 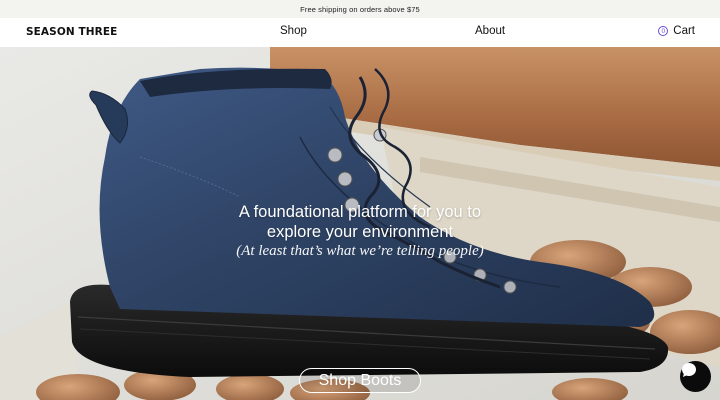 I want to click on announcement-text: Free shipping on orders above $75, so click(x=360, y=9).